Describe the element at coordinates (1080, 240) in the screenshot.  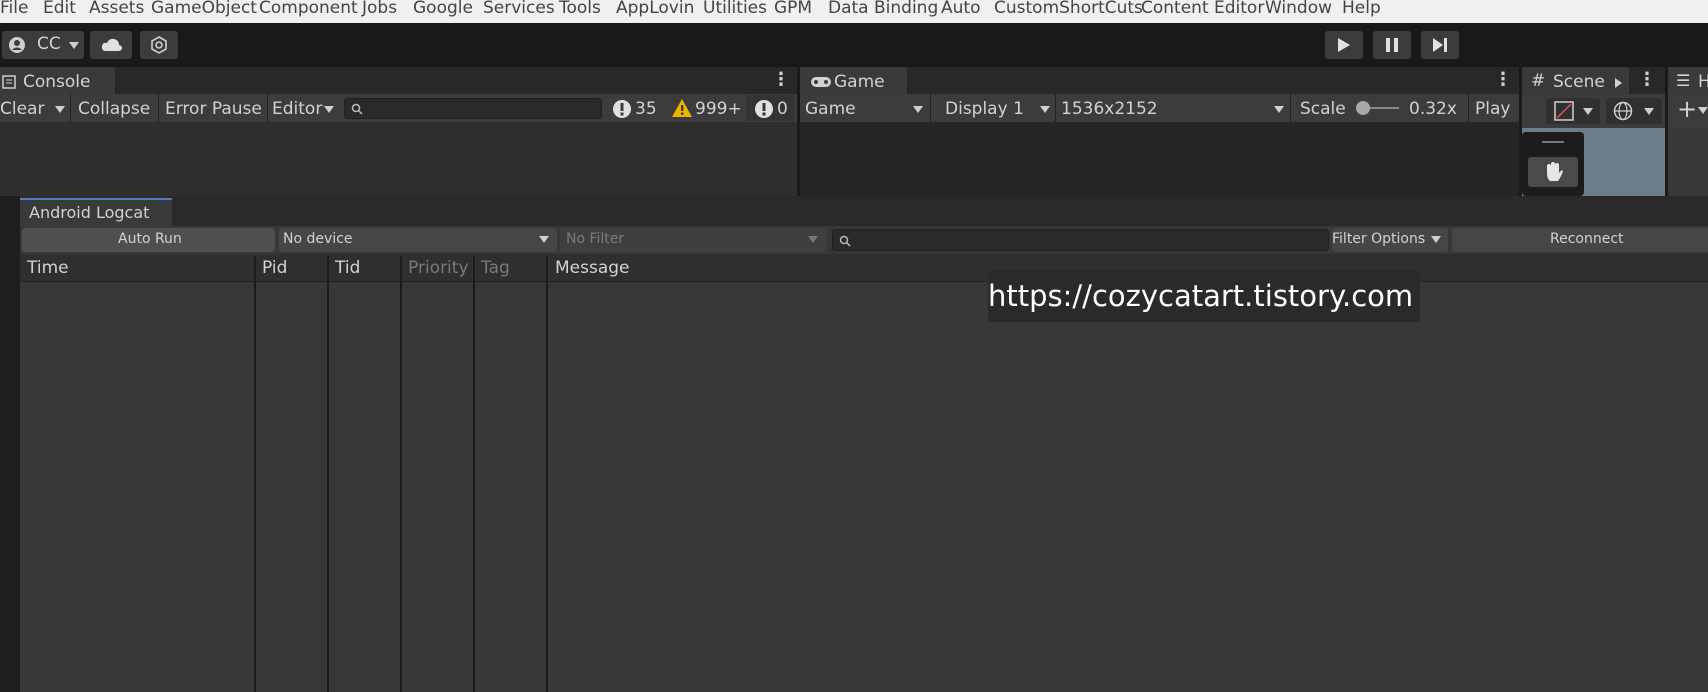
I see `logcat-search-input` at that location.